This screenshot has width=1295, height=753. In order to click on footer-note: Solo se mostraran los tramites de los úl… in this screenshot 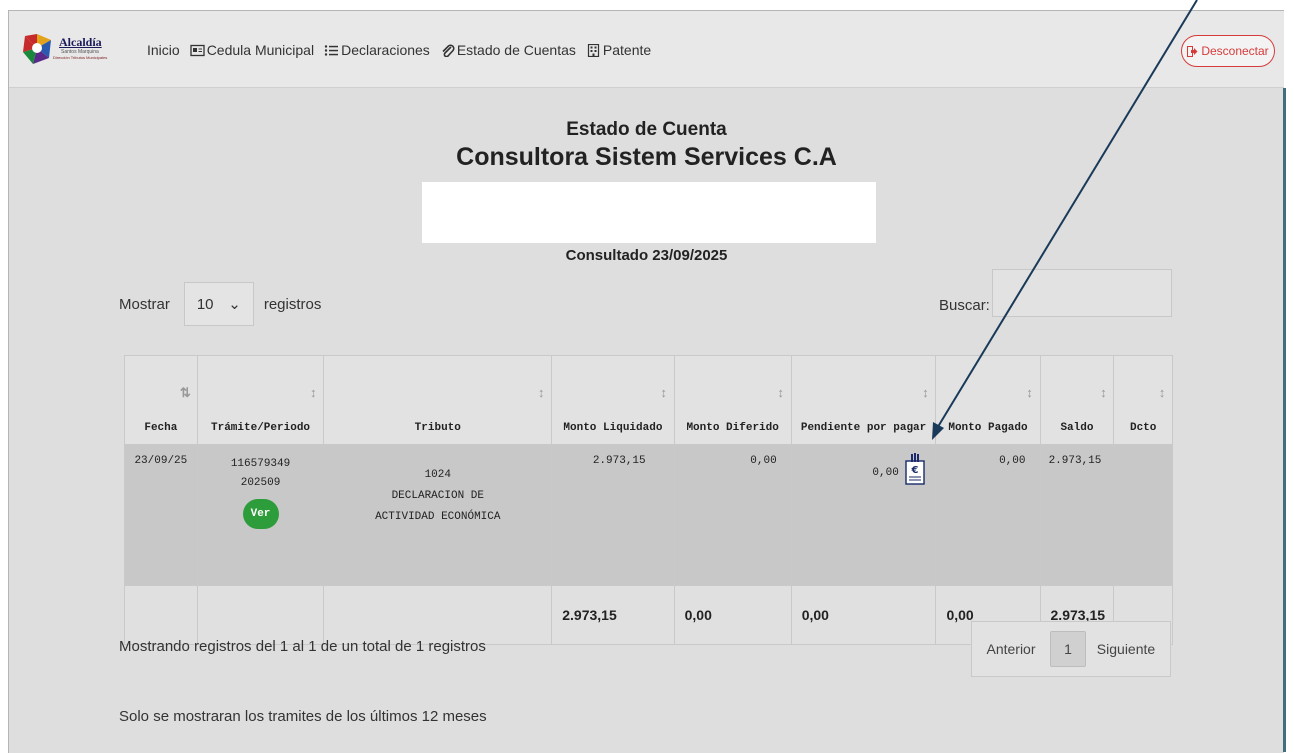, I will do `click(303, 716)`.